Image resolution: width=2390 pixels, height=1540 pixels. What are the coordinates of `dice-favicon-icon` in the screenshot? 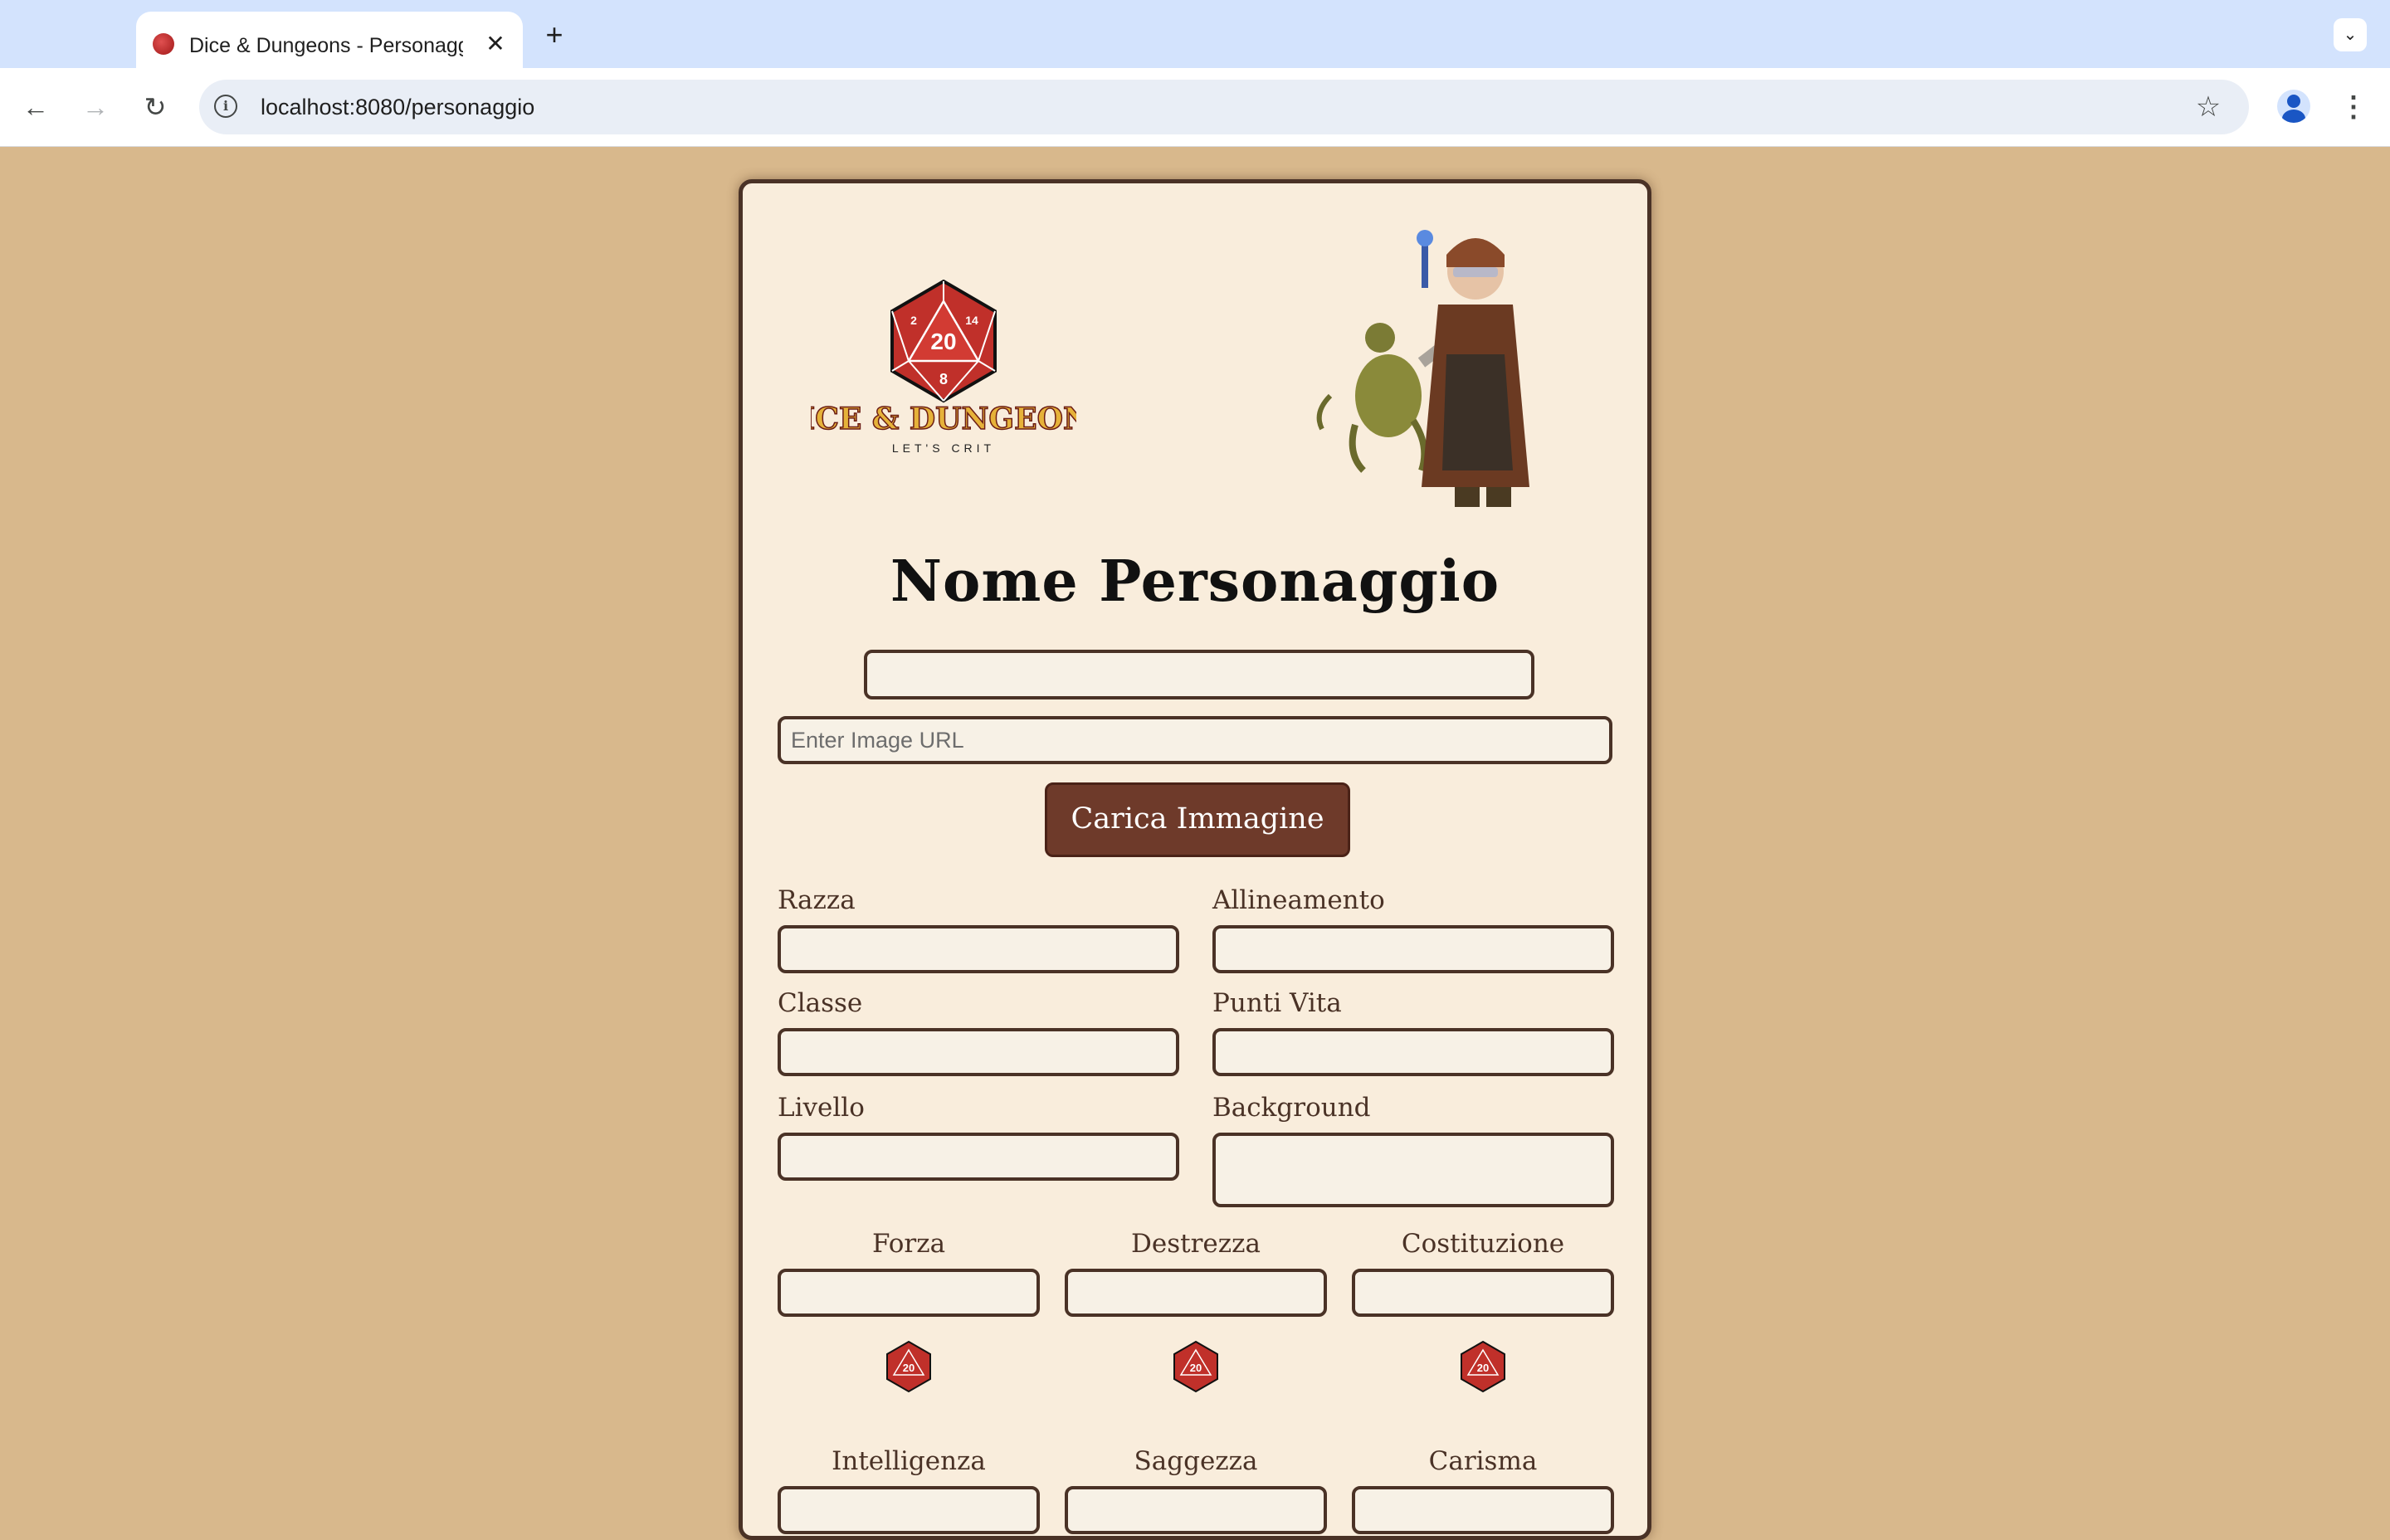 It's located at (163, 44).